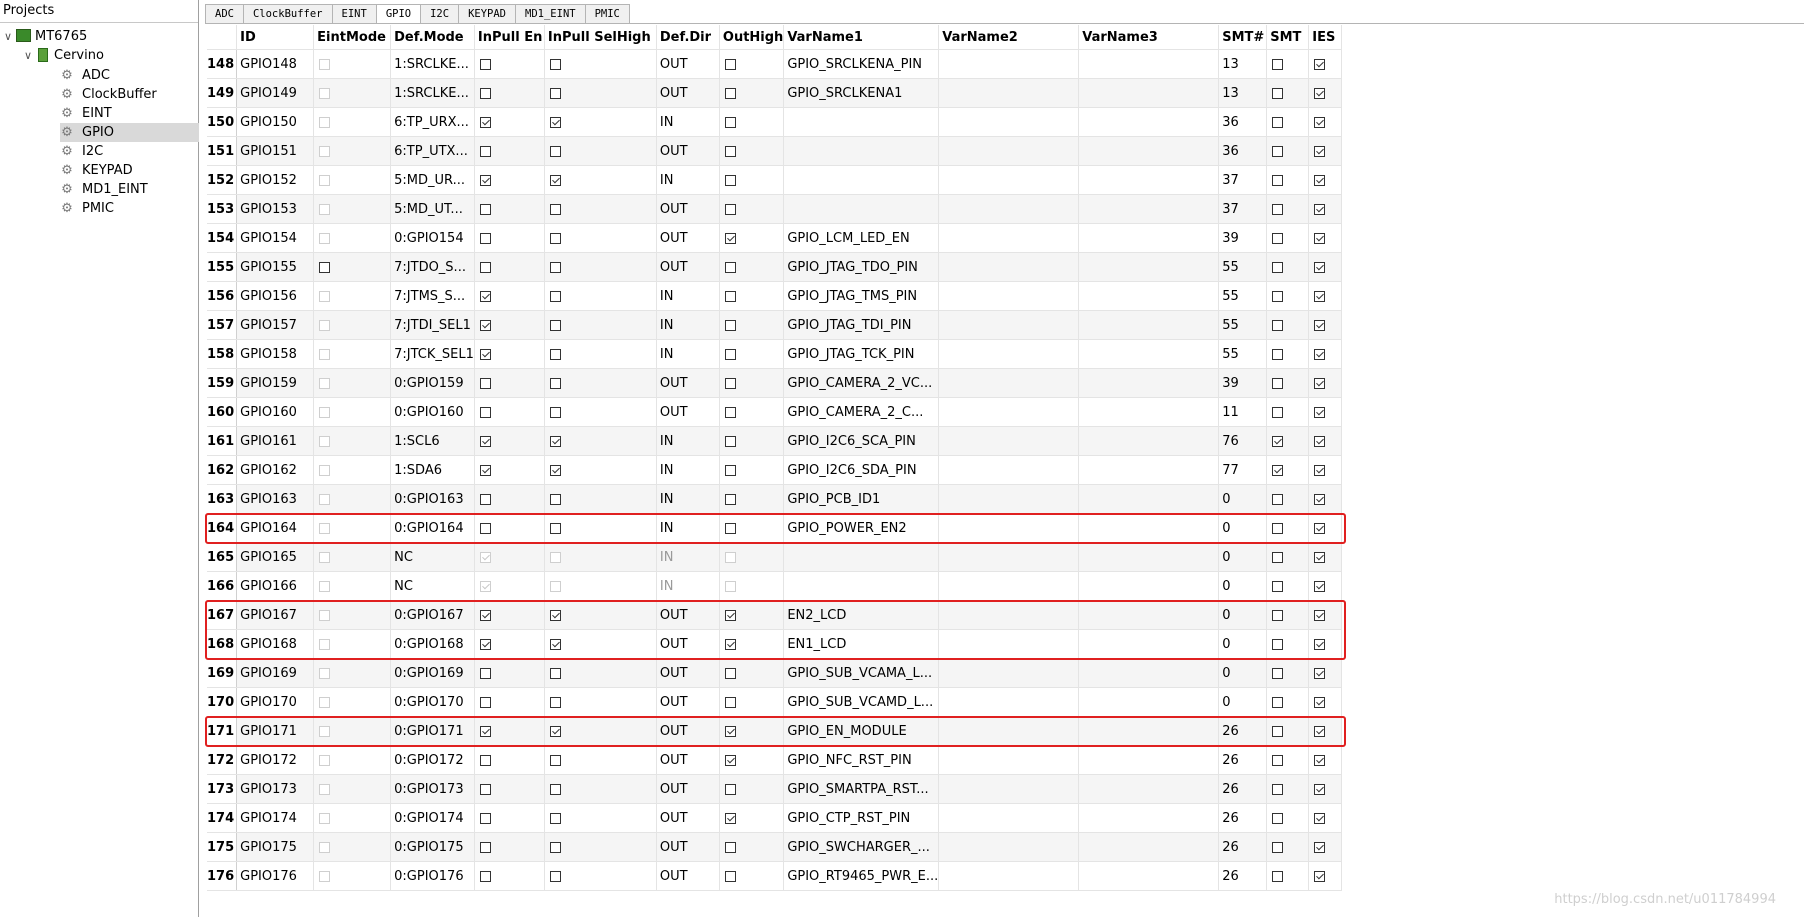 The height and width of the screenshot is (917, 1804). I want to click on def-mode-cell: 0:GPIO174, so click(432, 818).